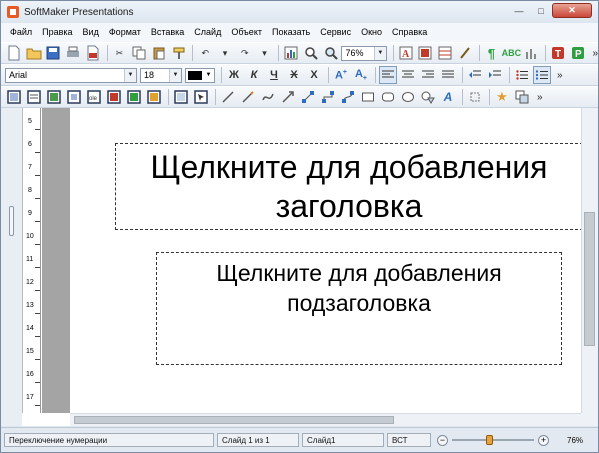  Describe the element at coordinates (265, 53) in the screenshot. I see `redo-dropdown-icon: ▾` at that location.